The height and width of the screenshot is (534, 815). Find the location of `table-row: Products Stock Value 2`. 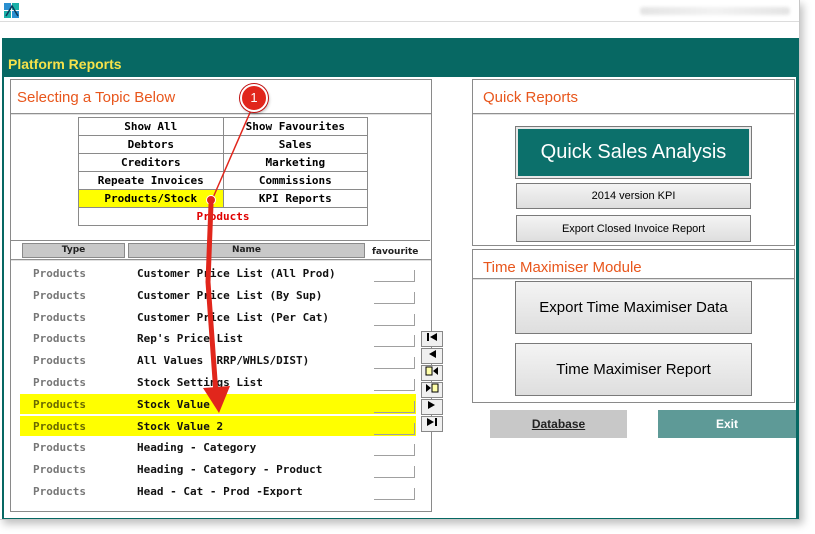

table-row: Products Stock Value 2 is located at coordinates (218, 426).